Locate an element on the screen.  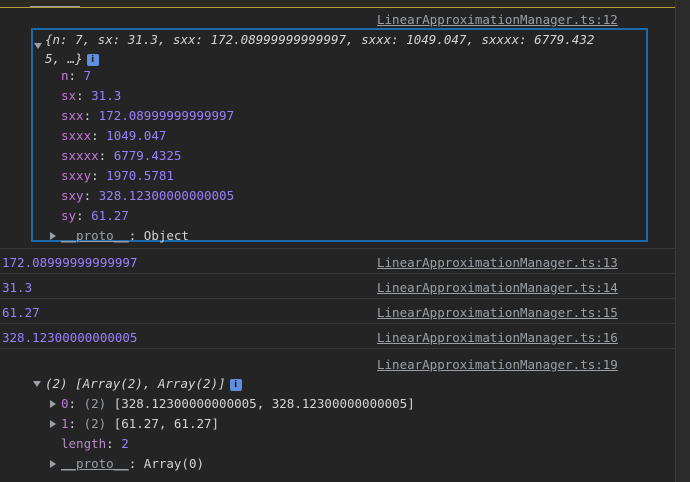
logged-value: 61.27 is located at coordinates (21, 312).